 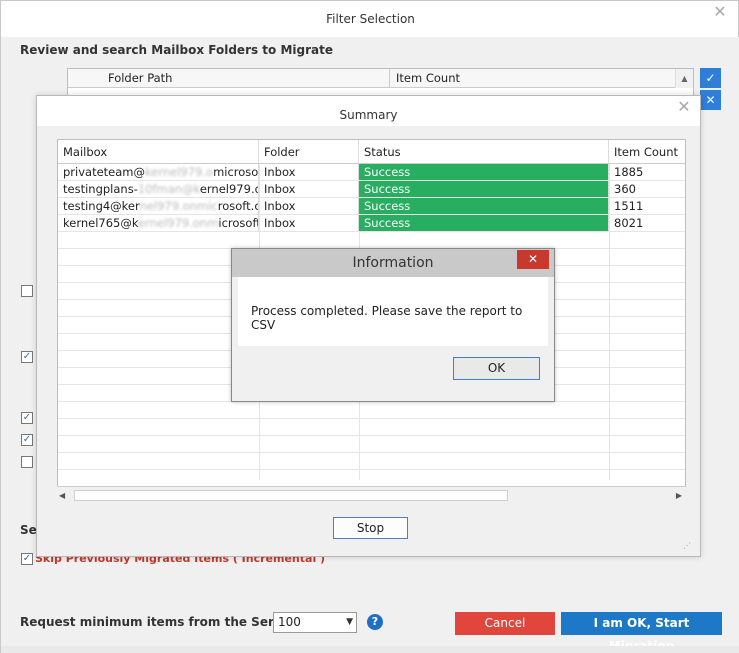 I want to click on window-close-icon: ✕, so click(x=720, y=12).